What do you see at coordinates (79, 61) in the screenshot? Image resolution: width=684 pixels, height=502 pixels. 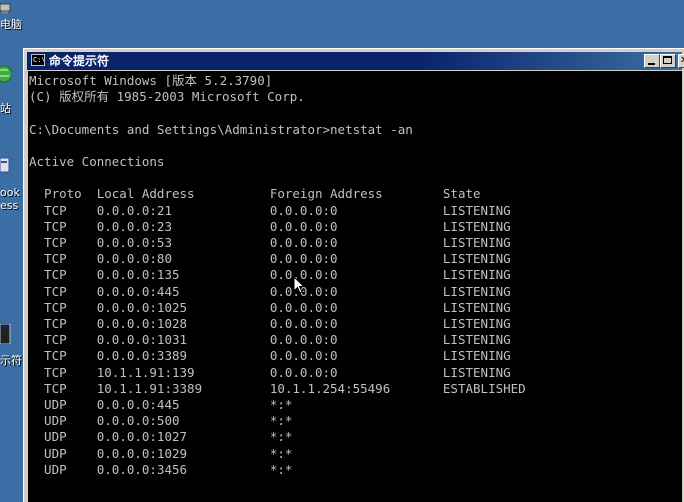 I see `window-title: 命令提示符` at bounding box center [79, 61].